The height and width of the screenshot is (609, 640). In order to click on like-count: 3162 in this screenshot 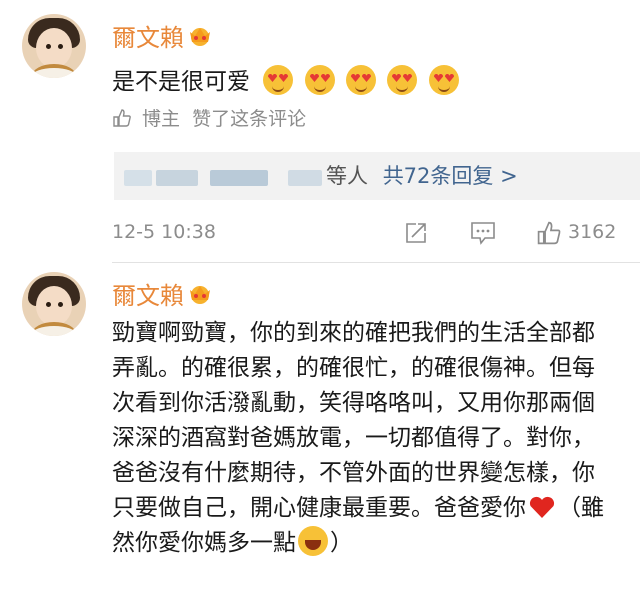, I will do `click(592, 232)`.